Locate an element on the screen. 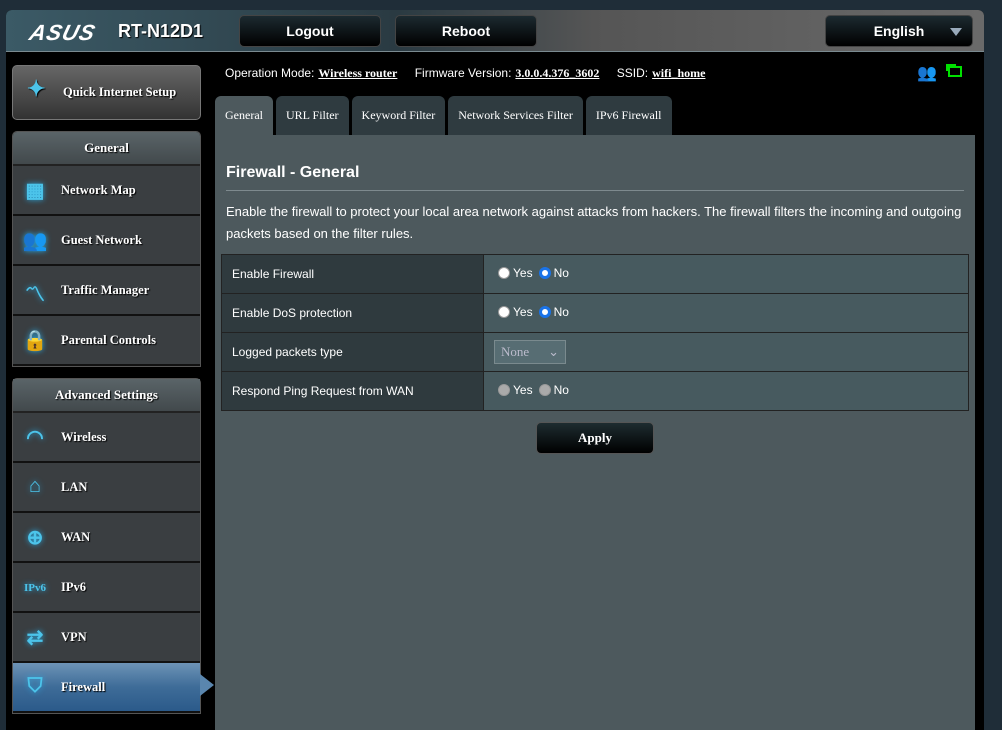 The image size is (1002, 730). table-row: Logged packets type None ⌄ is located at coordinates (595, 352).